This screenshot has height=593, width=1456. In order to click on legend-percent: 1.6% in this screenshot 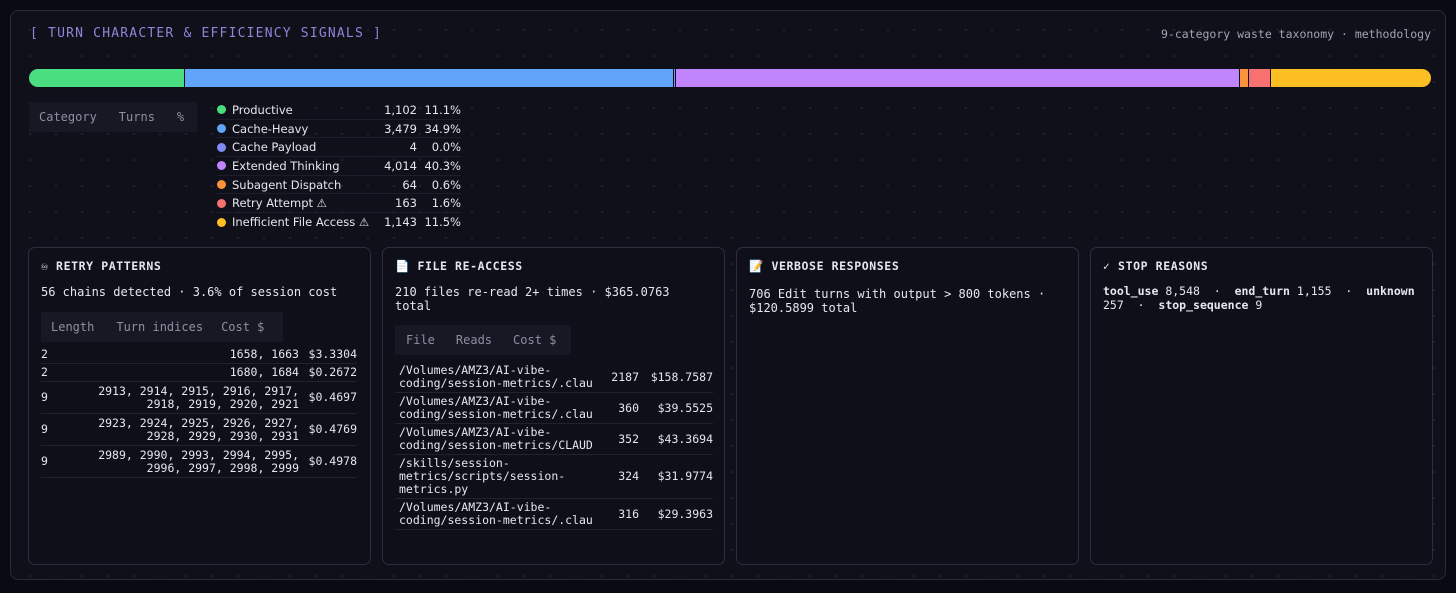, I will do `click(446, 203)`.